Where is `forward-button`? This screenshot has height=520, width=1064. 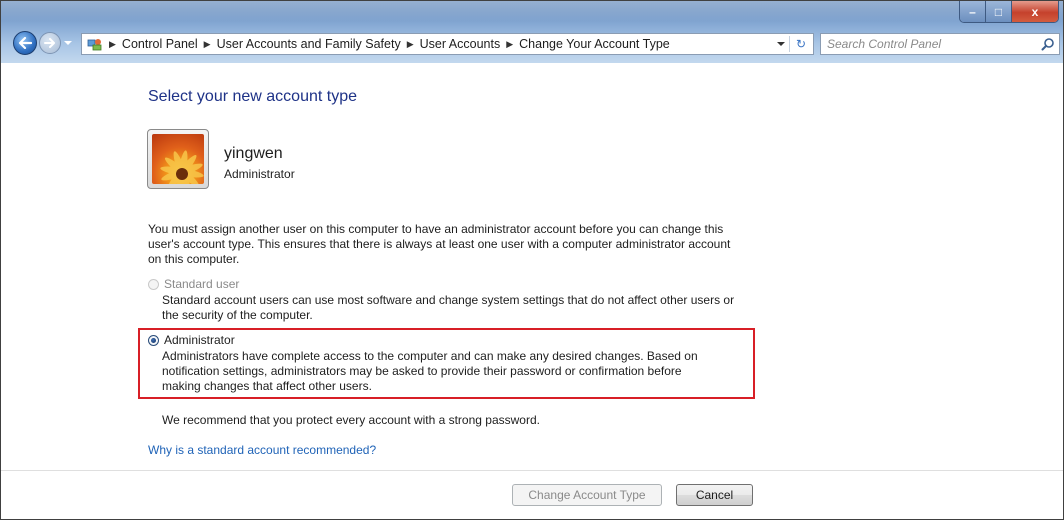 forward-button is located at coordinates (50, 43).